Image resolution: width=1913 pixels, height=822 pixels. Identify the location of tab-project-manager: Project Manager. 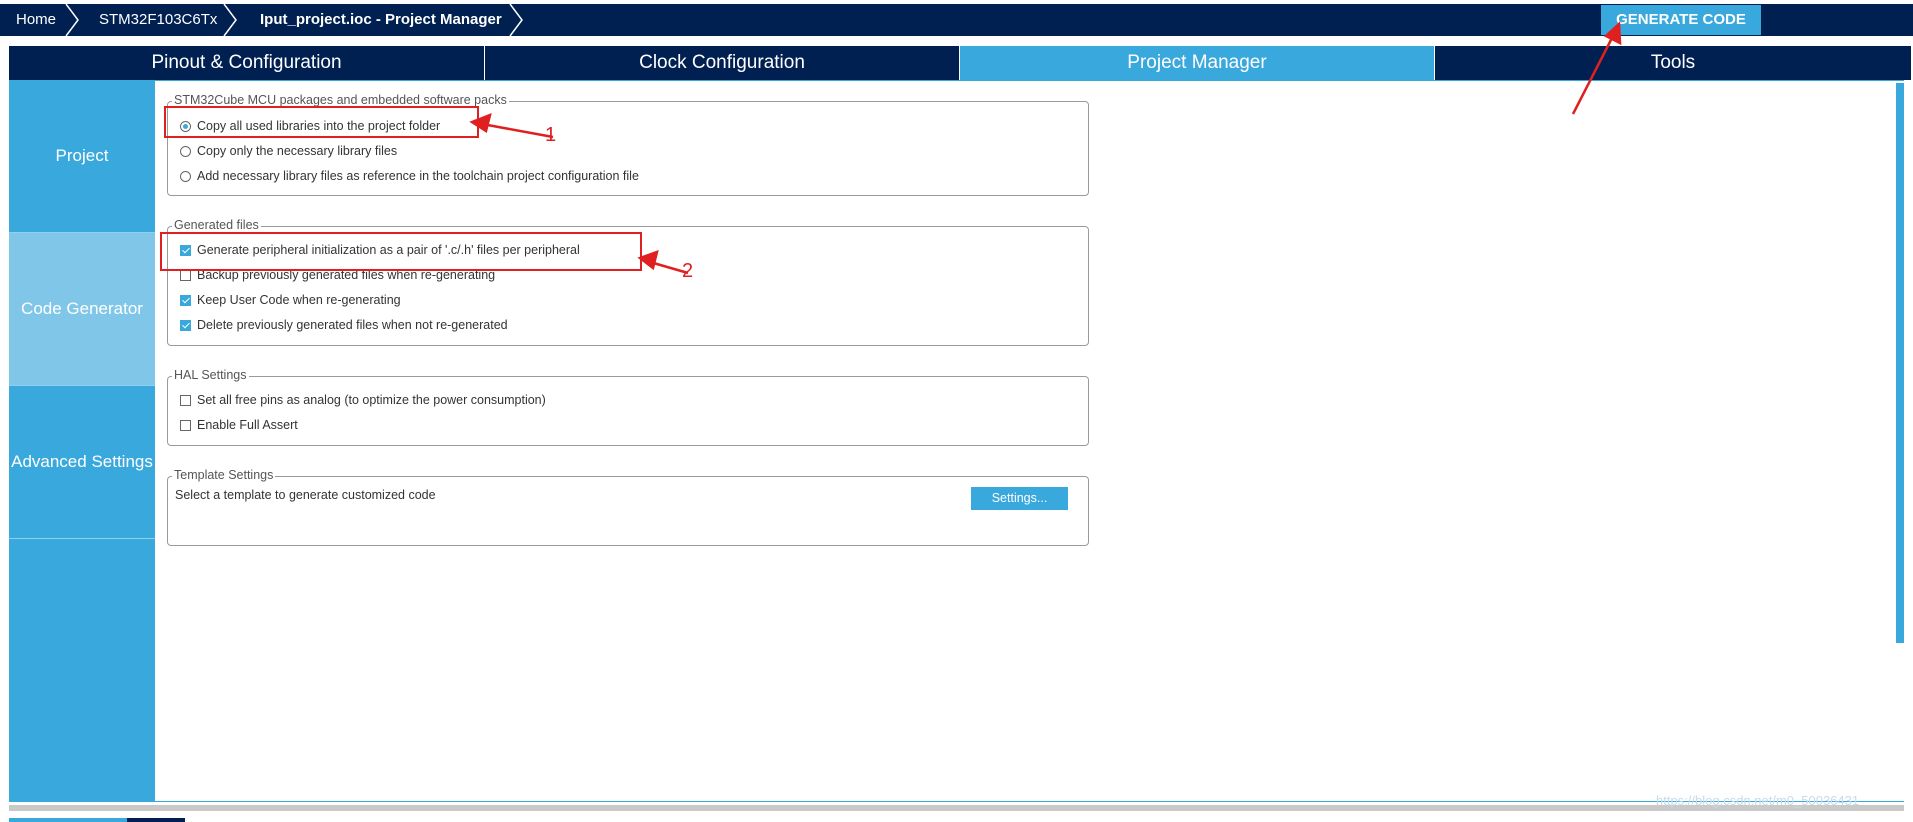
(1197, 63).